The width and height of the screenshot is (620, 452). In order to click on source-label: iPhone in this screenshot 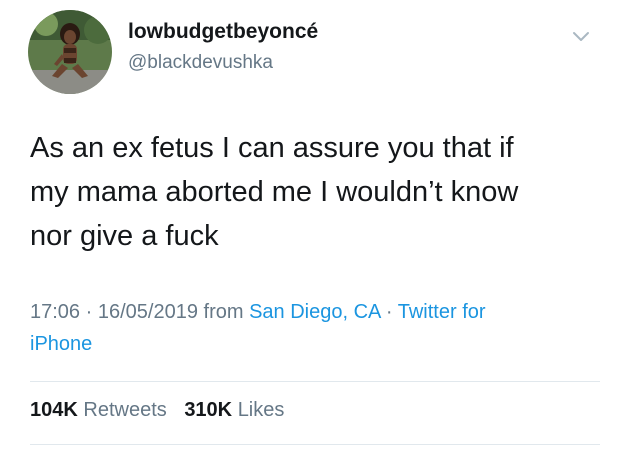, I will do `click(61, 344)`.